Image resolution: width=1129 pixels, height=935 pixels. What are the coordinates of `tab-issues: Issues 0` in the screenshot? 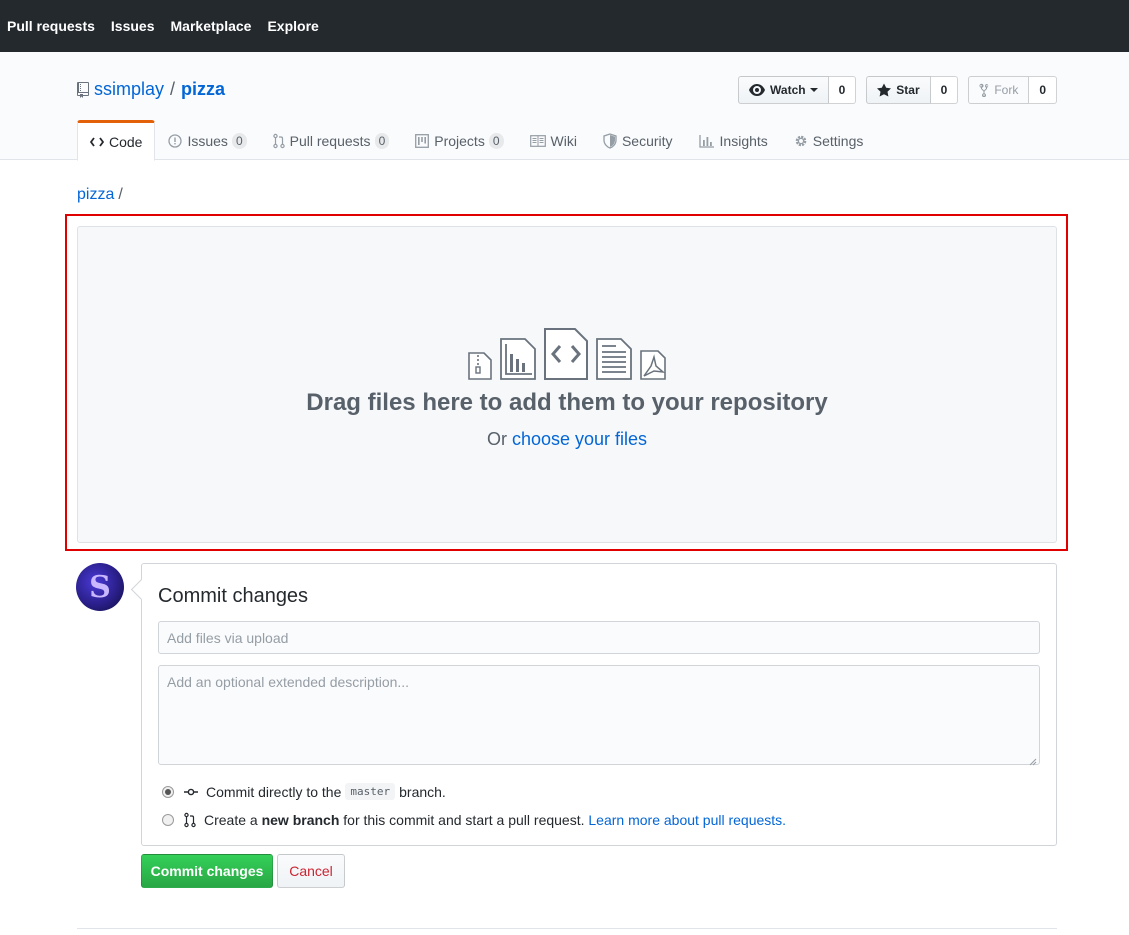 It's located at (207, 140).